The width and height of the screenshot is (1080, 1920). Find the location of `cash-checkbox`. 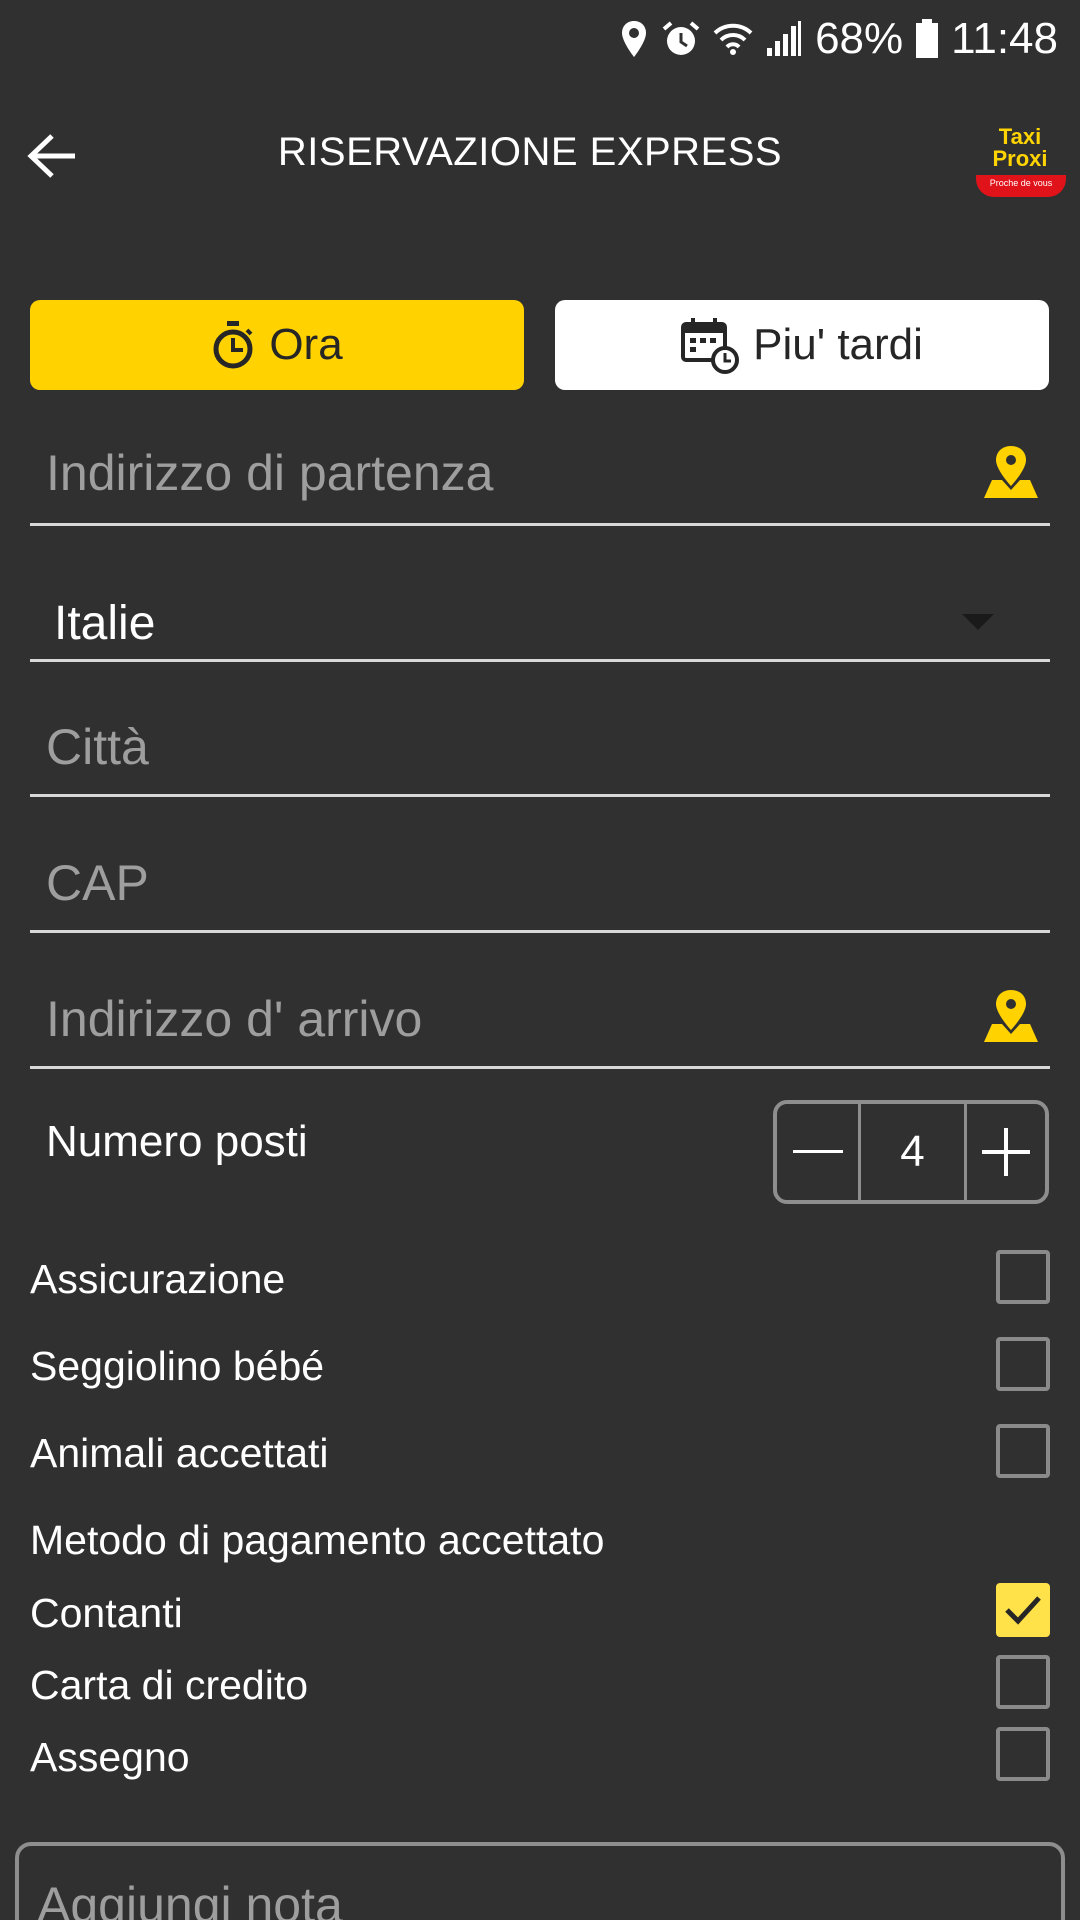

cash-checkbox is located at coordinates (1023, 1610).